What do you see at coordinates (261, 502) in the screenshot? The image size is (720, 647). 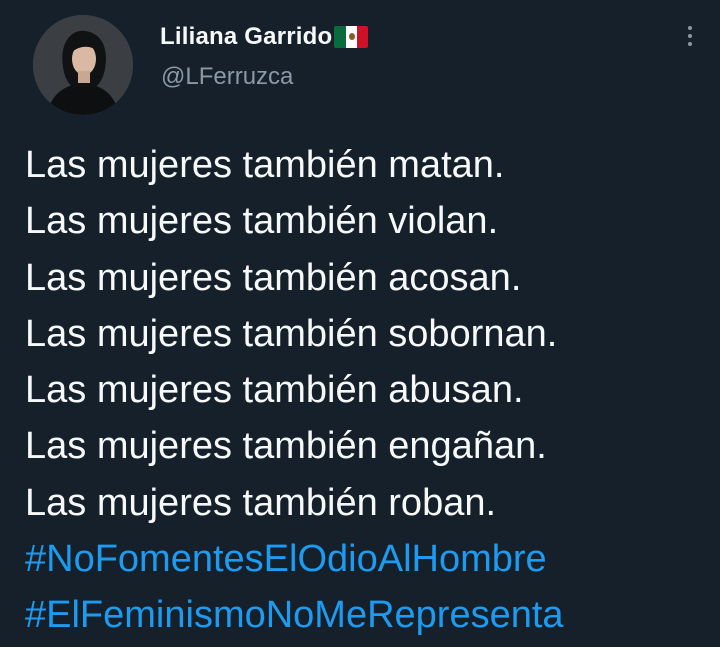 I see `tweet-line: Las mujeres también roban.` at bounding box center [261, 502].